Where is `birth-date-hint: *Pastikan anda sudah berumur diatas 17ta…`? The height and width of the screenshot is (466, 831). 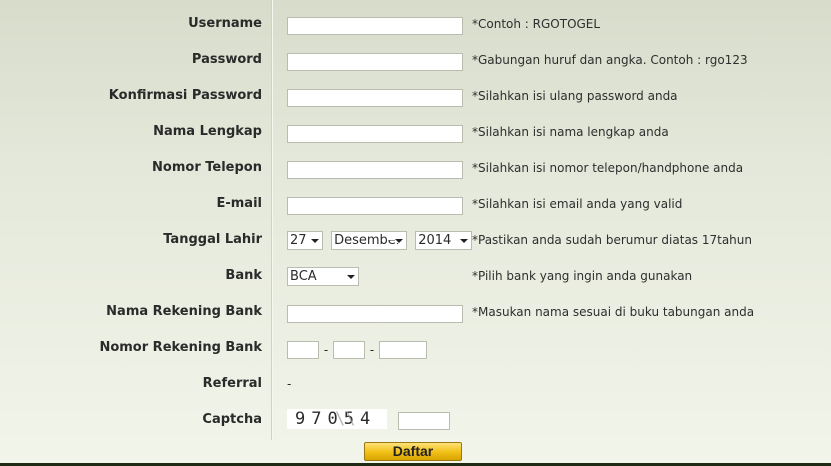
birth-date-hint: *Pastikan anda sudah berumur diatas 17ta… is located at coordinates (612, 240).